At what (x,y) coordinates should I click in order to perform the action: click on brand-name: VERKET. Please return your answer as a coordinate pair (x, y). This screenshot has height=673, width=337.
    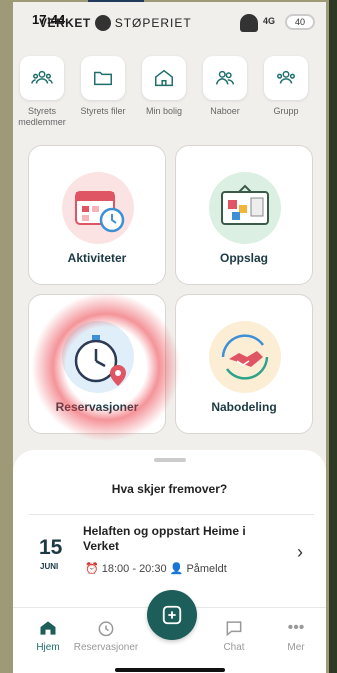
    Looking at the image, I should click on (65, 23).